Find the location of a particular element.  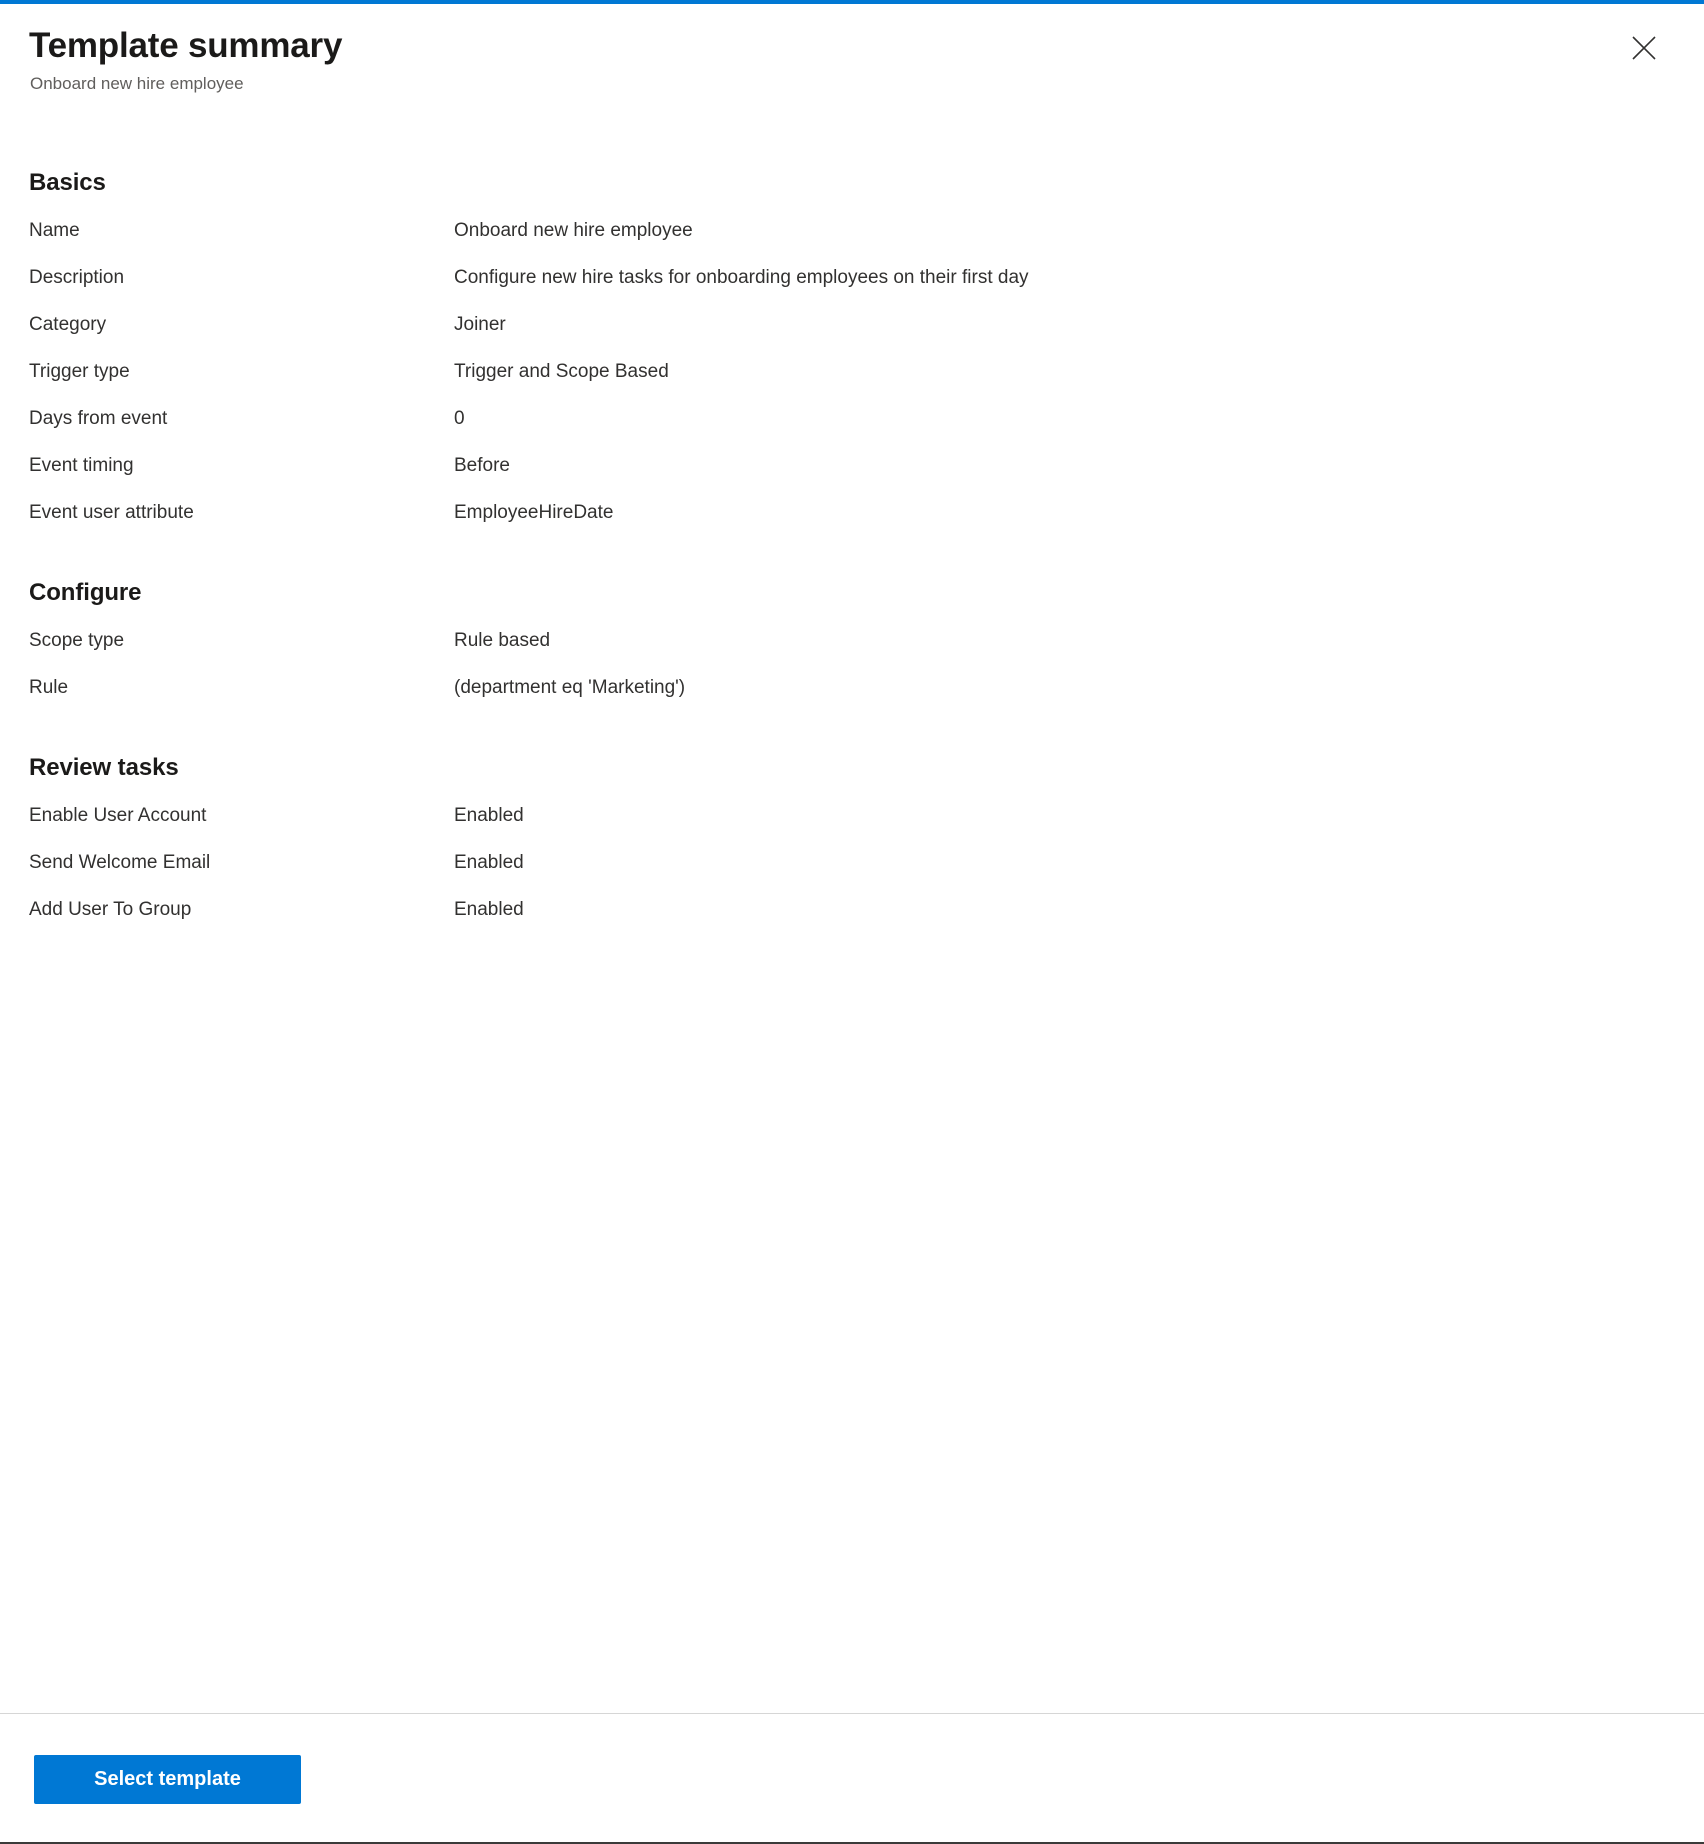

summary-row-label: Enable User Account is located at coordinates (118, 815).